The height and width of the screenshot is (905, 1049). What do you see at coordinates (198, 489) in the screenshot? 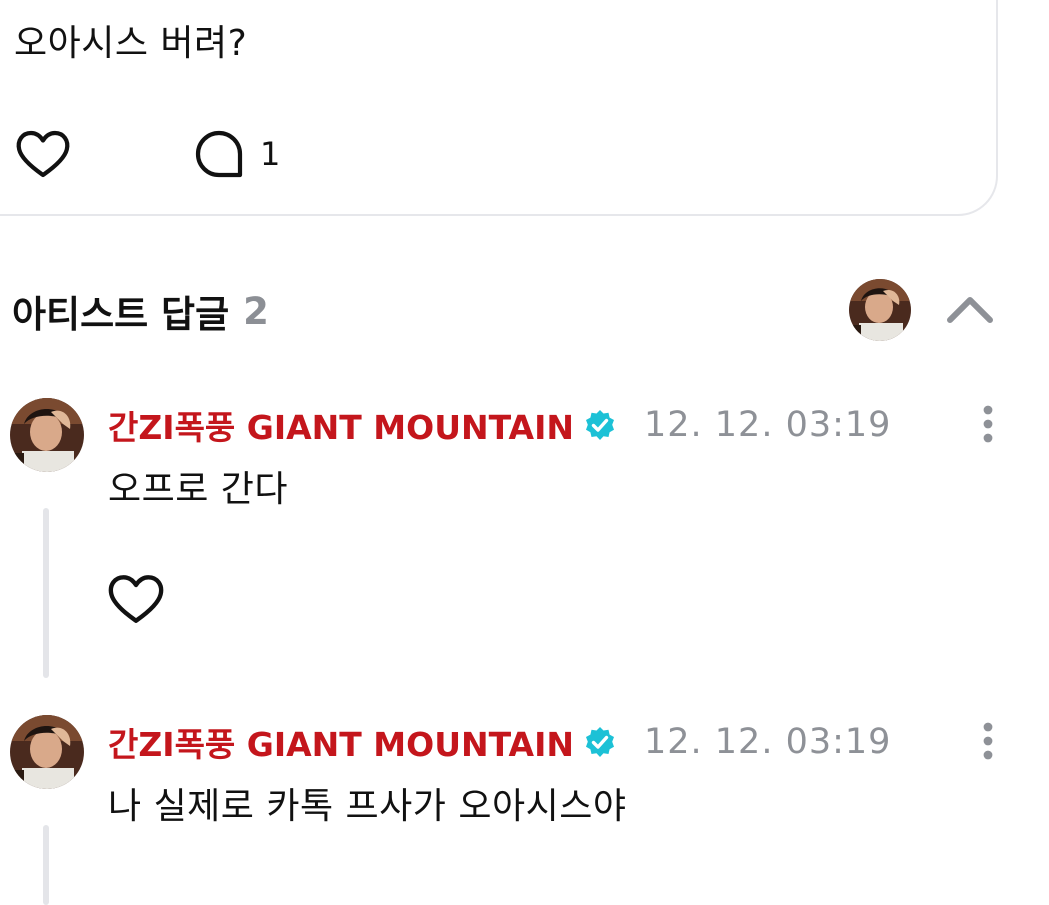
I see `reply-text: 오프로 간다` at bounding box center [198, 489].